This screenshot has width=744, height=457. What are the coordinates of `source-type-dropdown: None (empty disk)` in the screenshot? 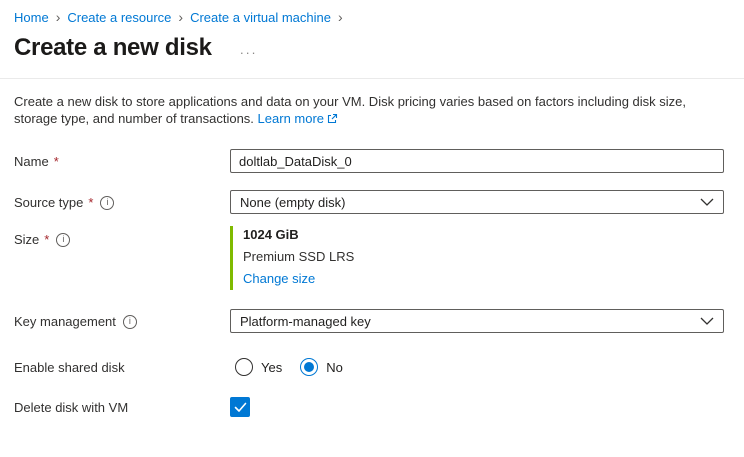 It's located at (477, 202).